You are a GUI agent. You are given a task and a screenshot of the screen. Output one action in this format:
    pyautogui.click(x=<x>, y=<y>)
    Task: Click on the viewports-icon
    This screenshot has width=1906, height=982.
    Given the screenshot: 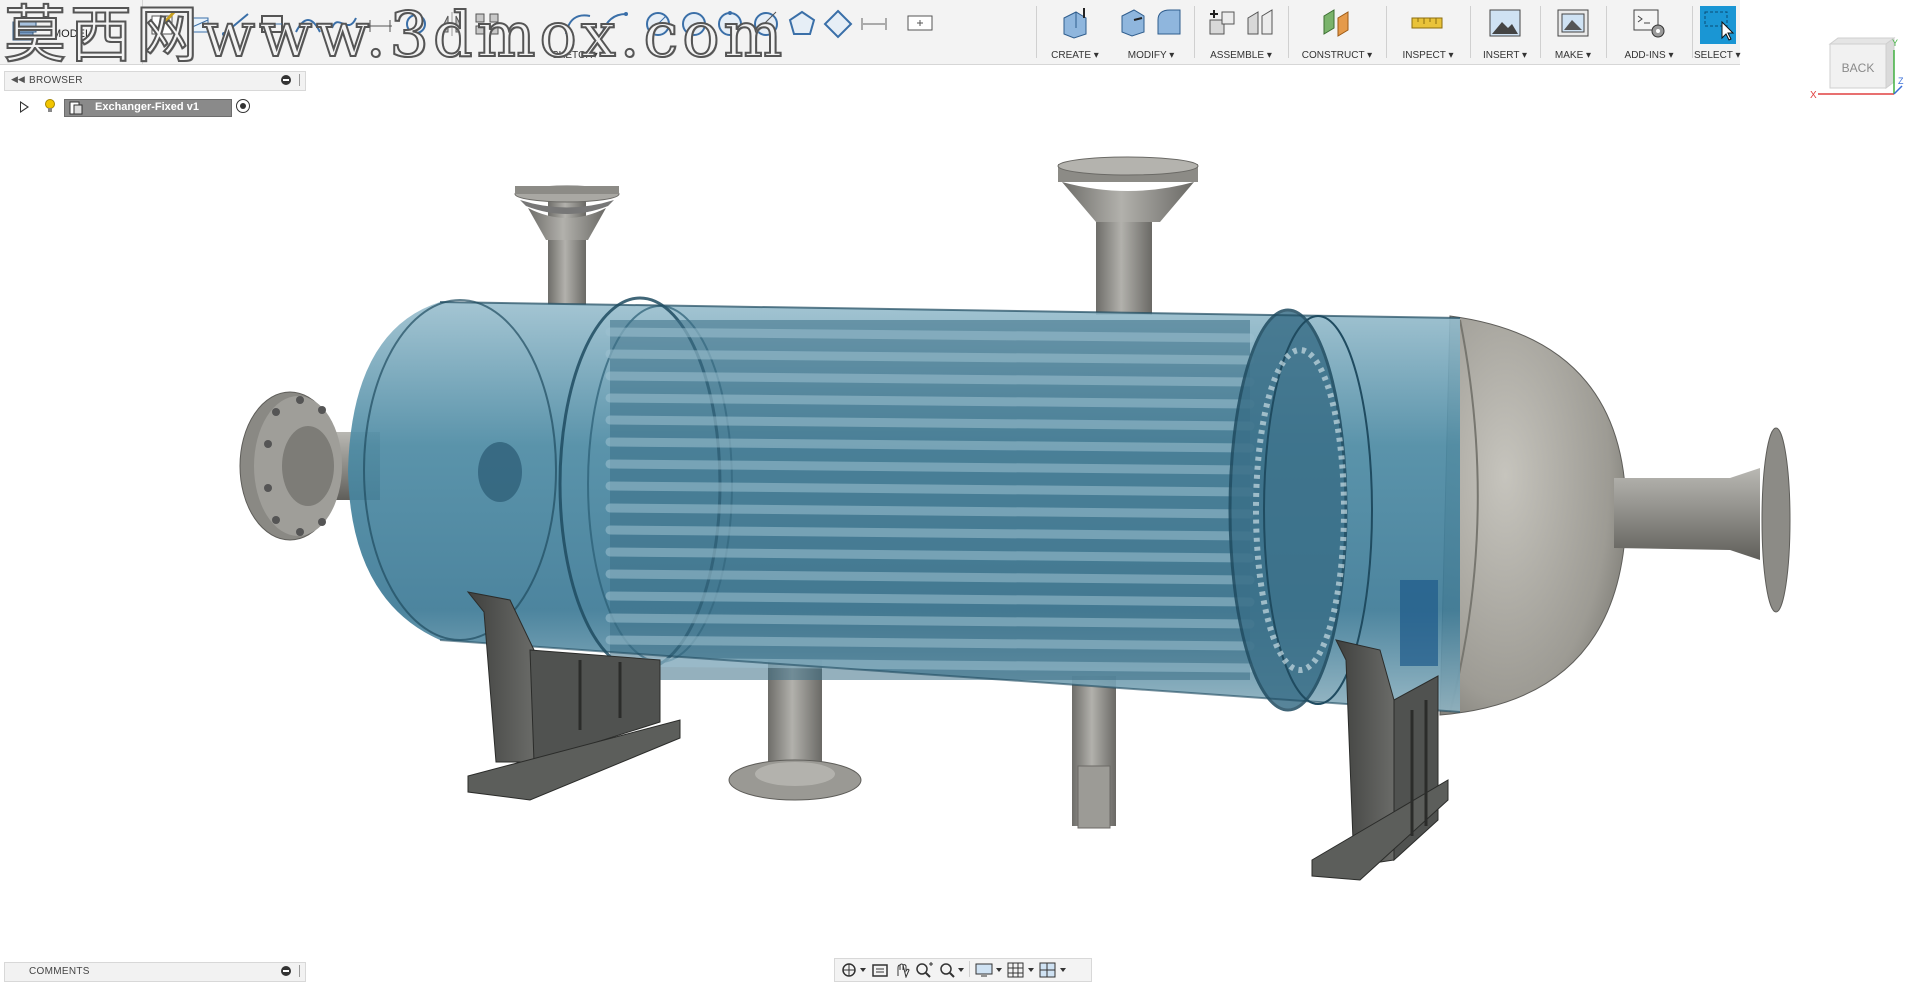 What is the action you would take?
    pyautogui.click(x=1053, y=970)
    